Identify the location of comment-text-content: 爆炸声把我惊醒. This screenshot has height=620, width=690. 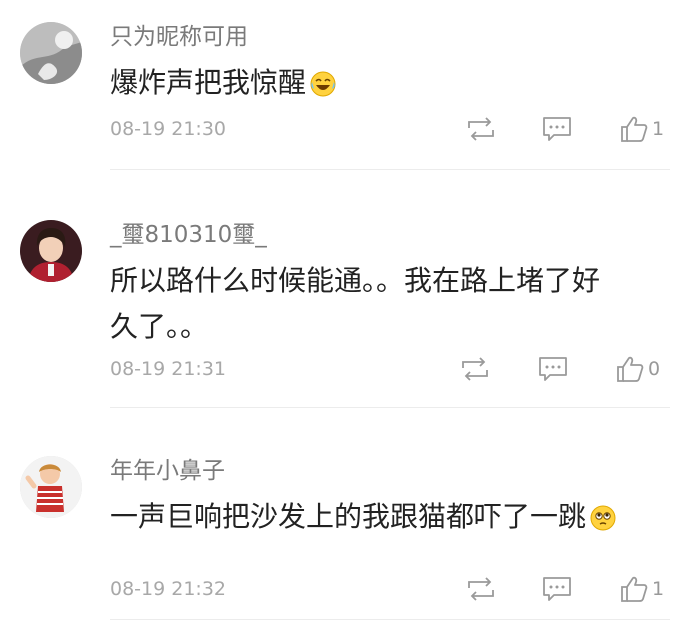
(208, 82).